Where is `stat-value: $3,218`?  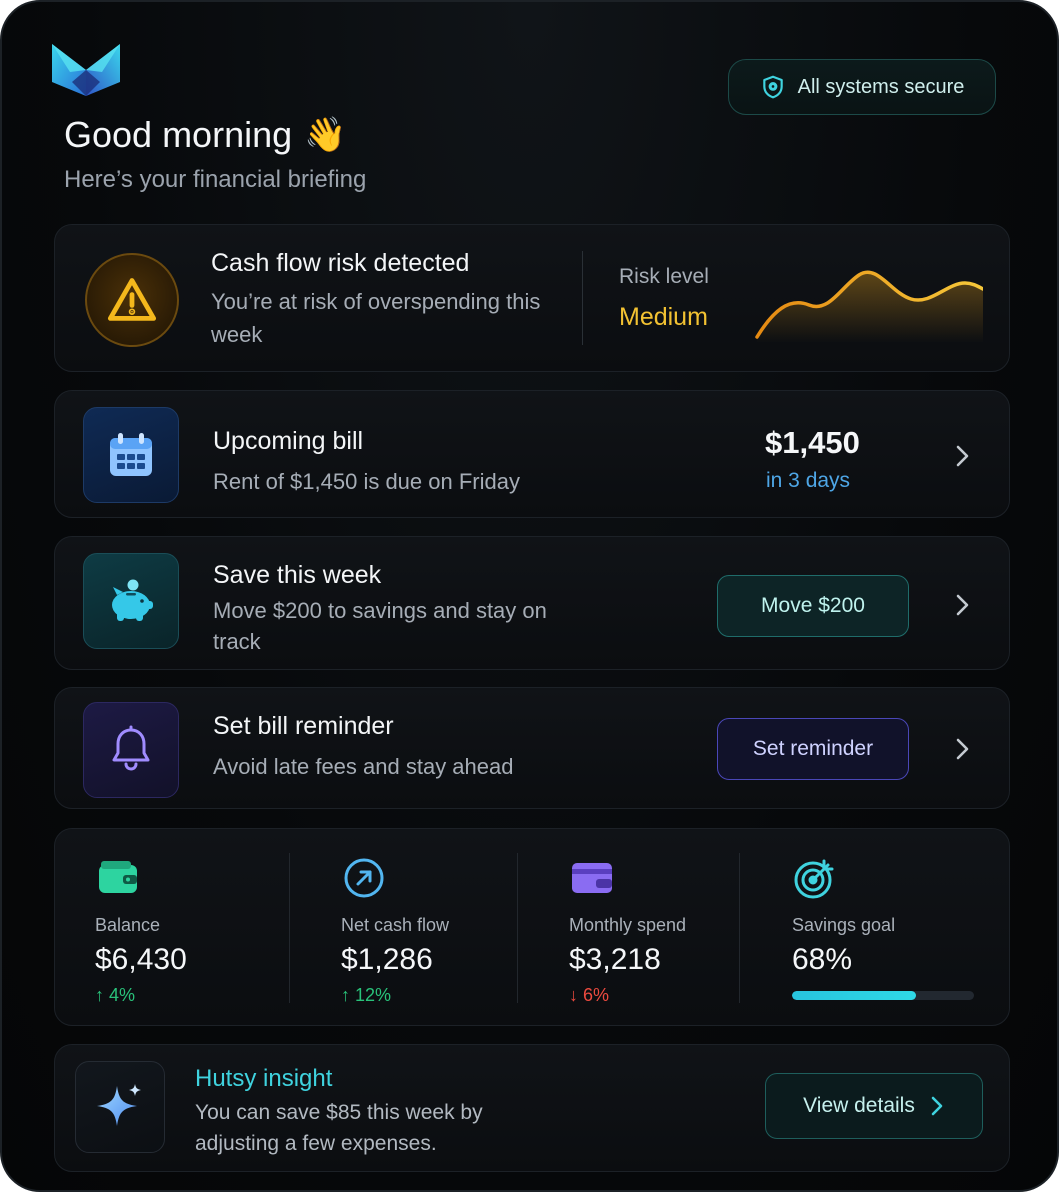
stat-value: $3,218 is located at coordinates (615, 959).